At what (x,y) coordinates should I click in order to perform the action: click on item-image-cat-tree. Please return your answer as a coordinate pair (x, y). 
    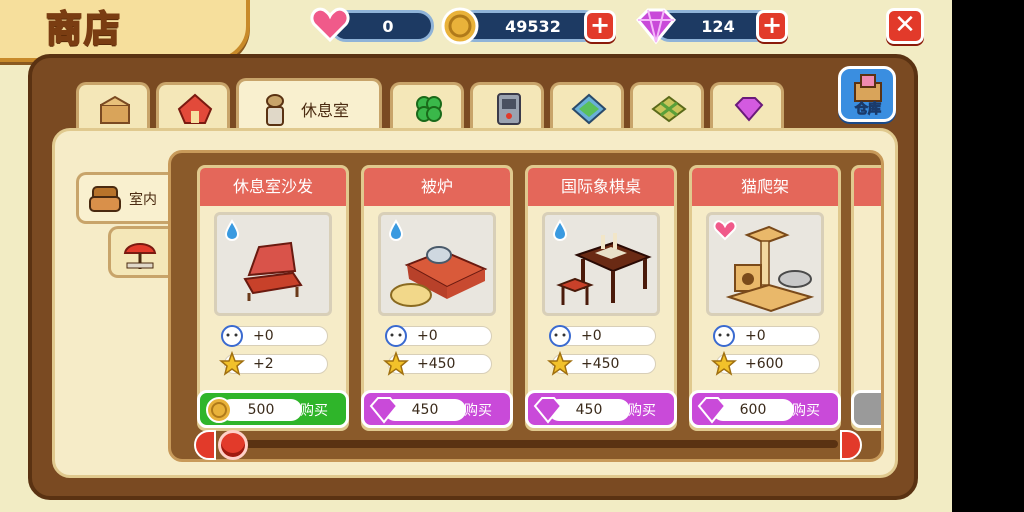
    Looking at the image, I should click on (765, 264).